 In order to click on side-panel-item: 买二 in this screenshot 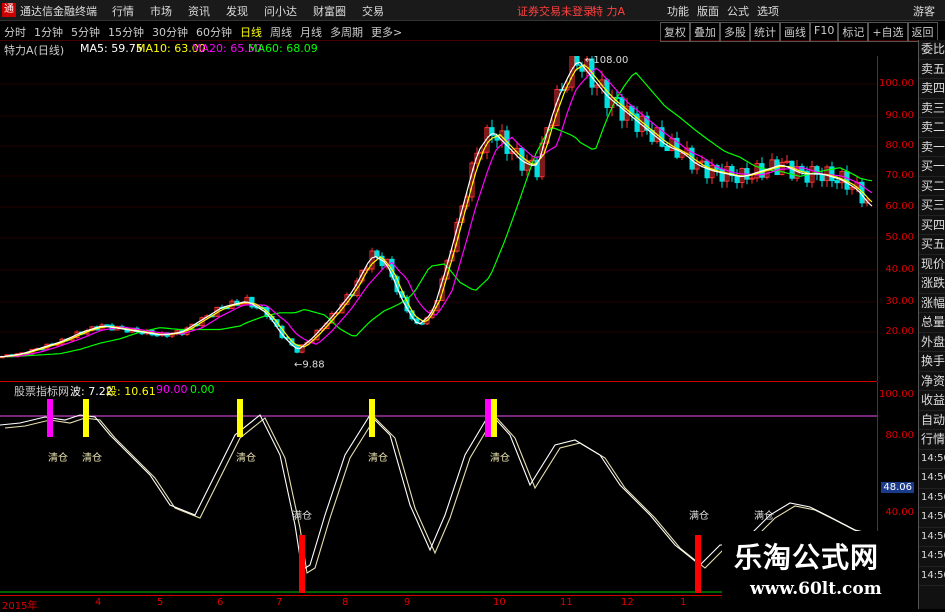, I will do `click(932, 186)`.